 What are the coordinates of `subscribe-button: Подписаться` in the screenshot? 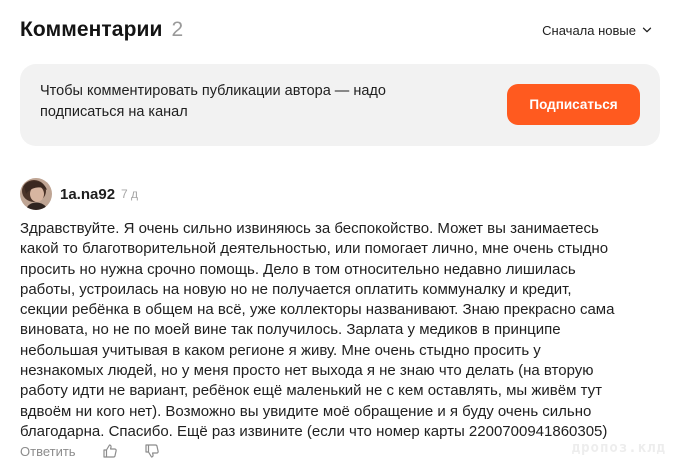 It's located at (573, 104).